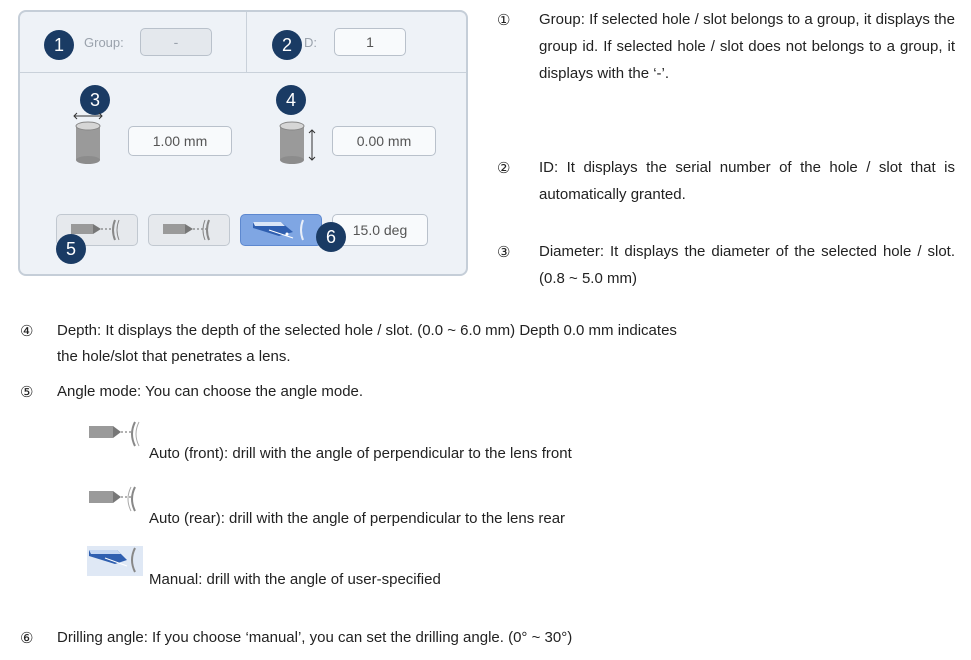 The height and width of the screenshot is (660, 971). I want to click on depth-field: 0.00 mm, so click(384, 141).